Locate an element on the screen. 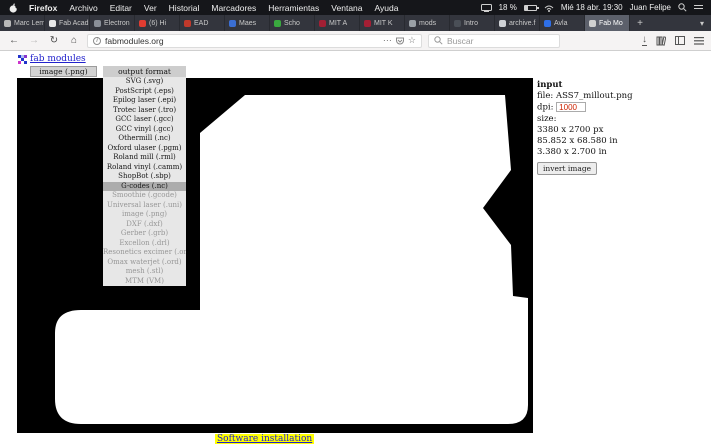  menu-bar-status: 18 % Mié 18 abr. 19:30 Juan Felipe is located at coordinates (591, 7).